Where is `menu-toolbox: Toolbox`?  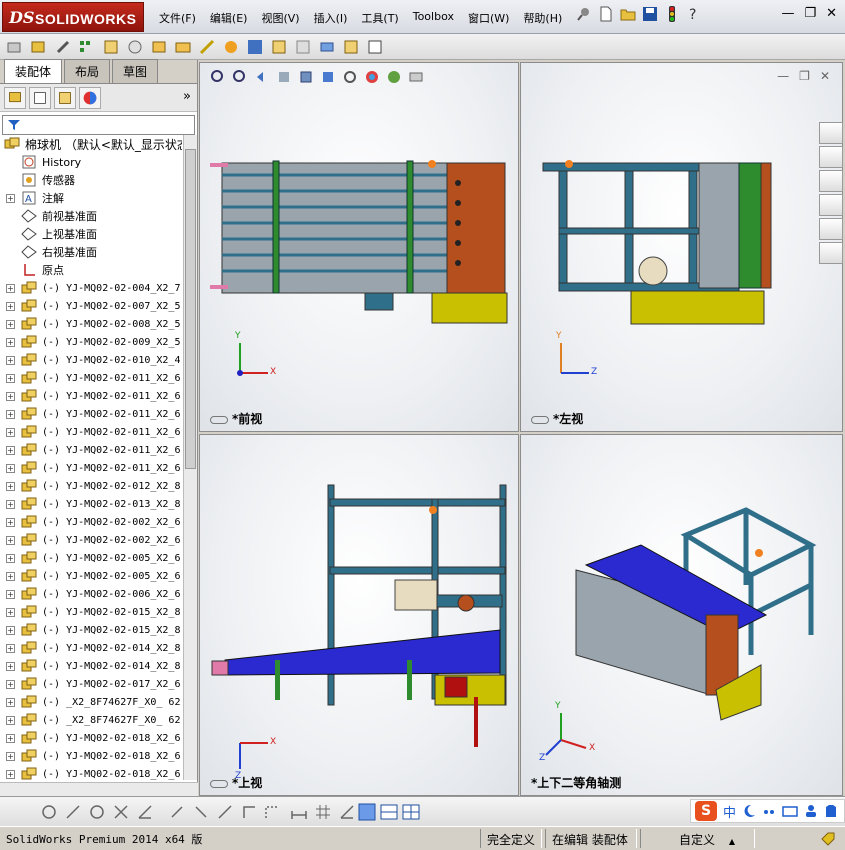 menu-toolbox: Toolbox is located at coordinates (433, 18).